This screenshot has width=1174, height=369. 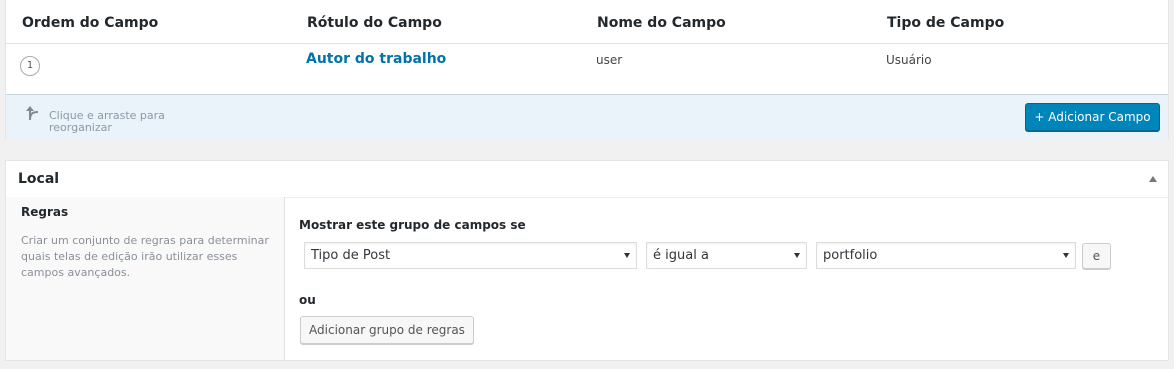 I want to click on rule-param-value: Tipo de Post, so click(x=351, y=255).